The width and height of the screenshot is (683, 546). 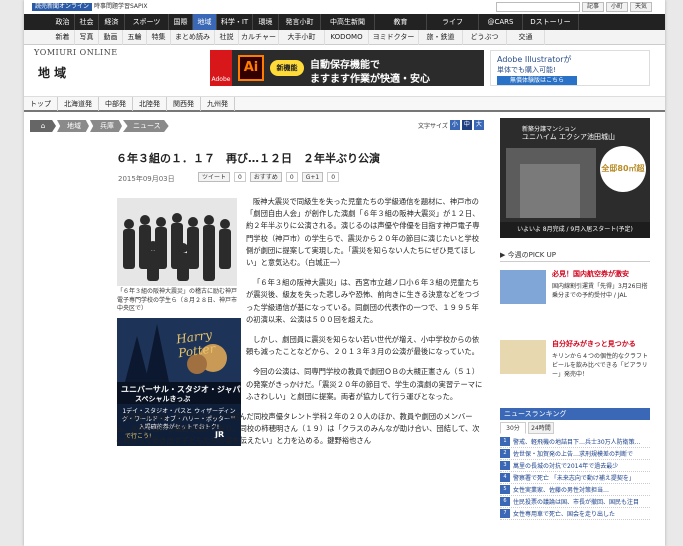 I want to click on subnav-item: 社説, so click(x=227, y=37).